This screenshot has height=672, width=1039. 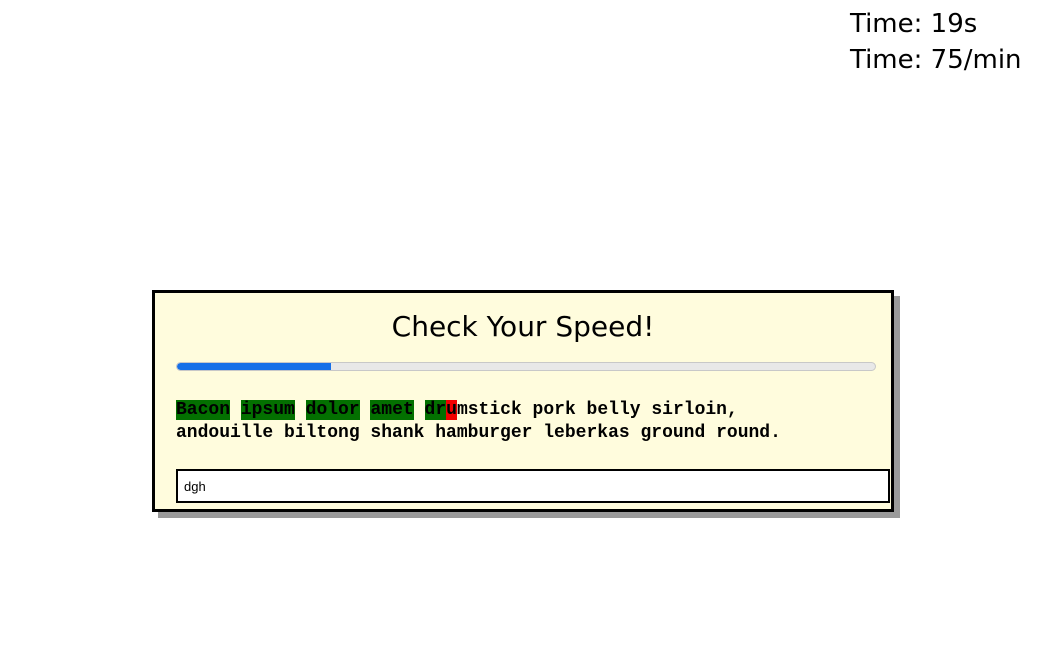 What do you see at coordinates (254, 366) in the screenshot?
I see `progress-fill` at bounding box center [254, 366].